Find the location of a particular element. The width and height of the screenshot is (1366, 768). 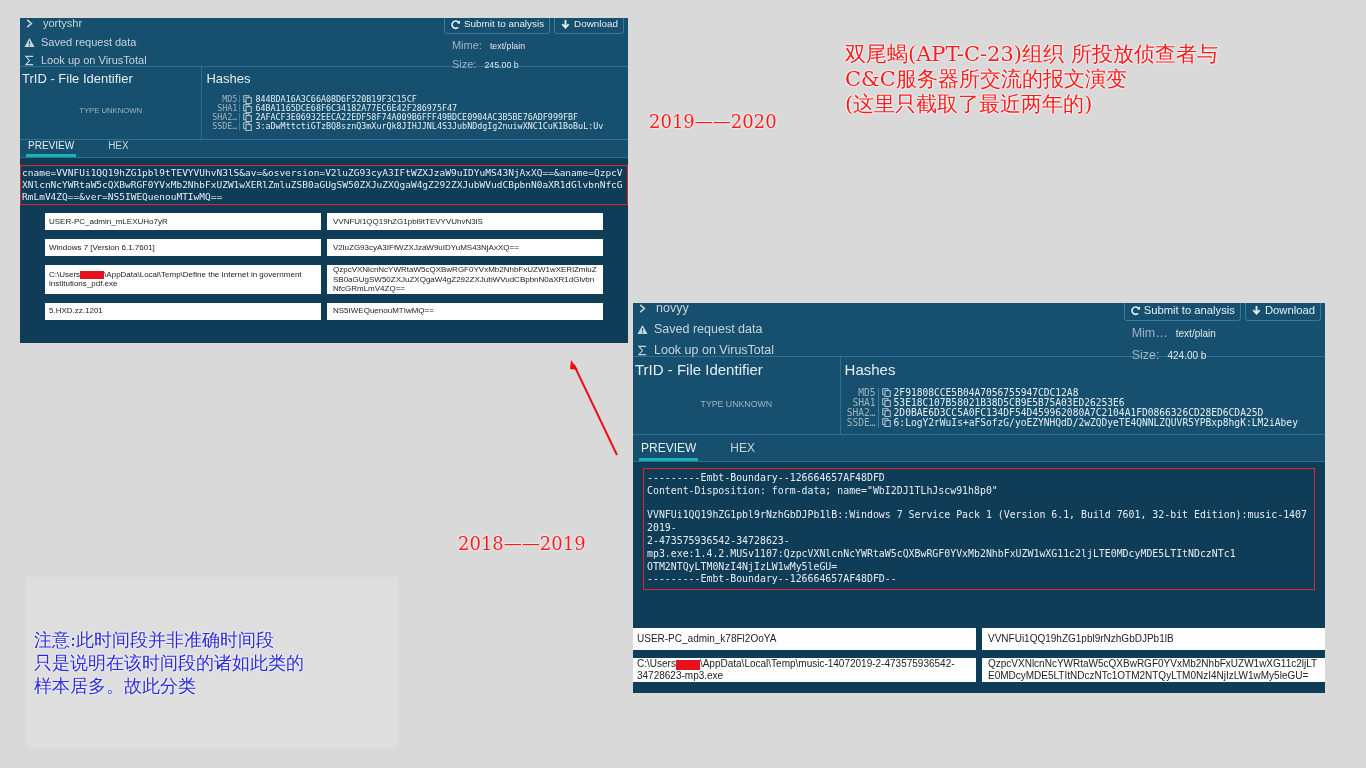

hash-value: 3:aDwMttctiGTzBQ8sznQ3mXurQk8JIHJJNL4S3JubNDdgIg2nuiwXNC1CuK1BoBuL:Uv is located at coordinates (429, 126).